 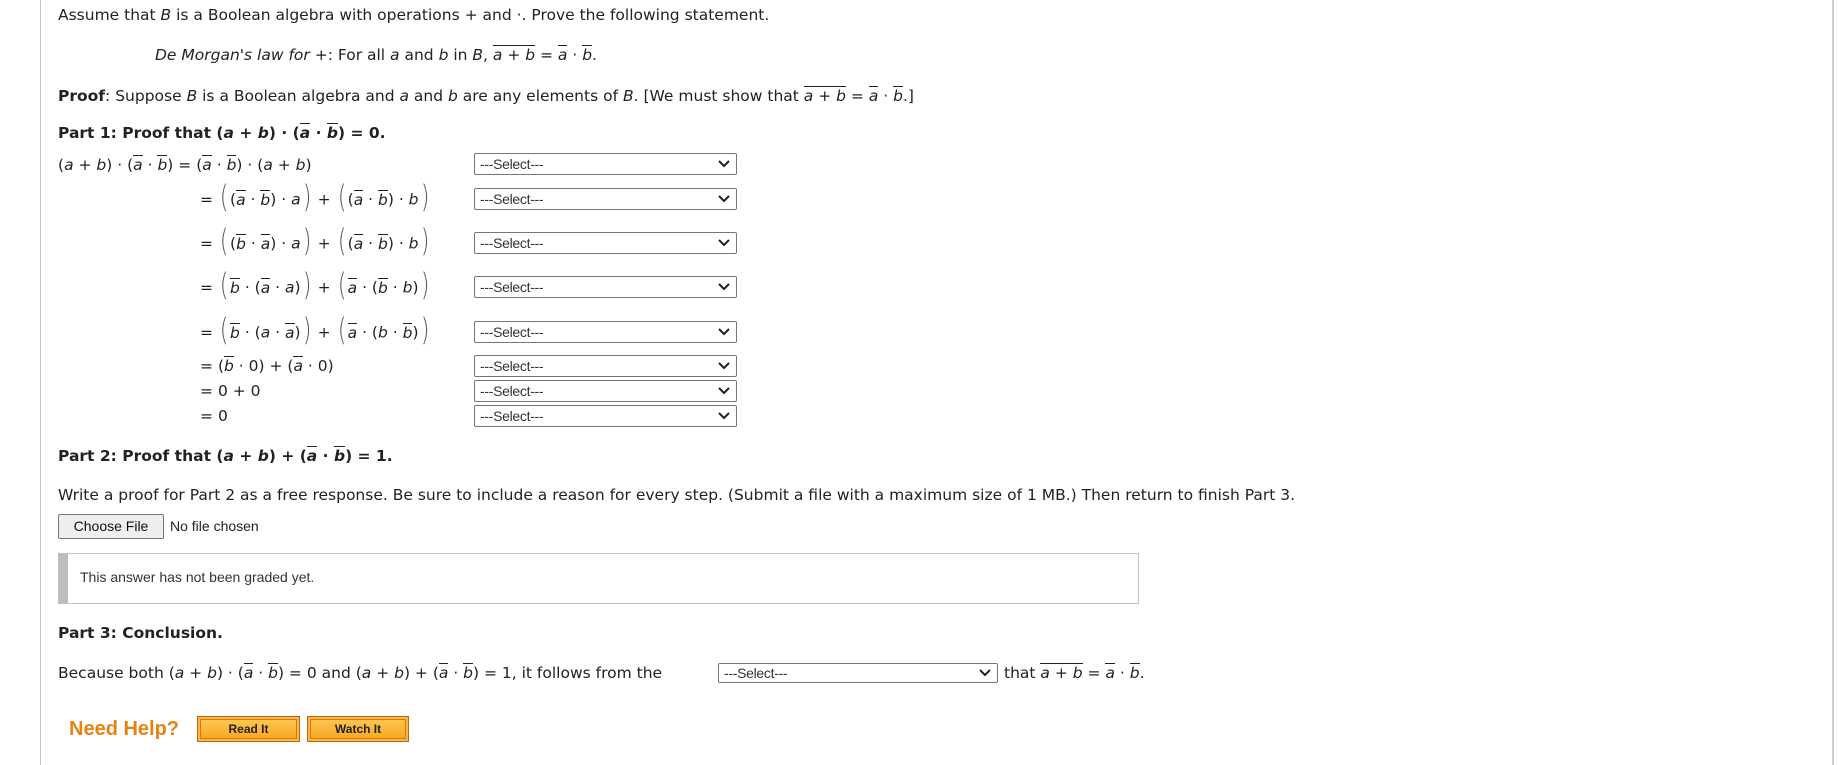 I want to click on math-token: 0, so click(x=322, y=366).